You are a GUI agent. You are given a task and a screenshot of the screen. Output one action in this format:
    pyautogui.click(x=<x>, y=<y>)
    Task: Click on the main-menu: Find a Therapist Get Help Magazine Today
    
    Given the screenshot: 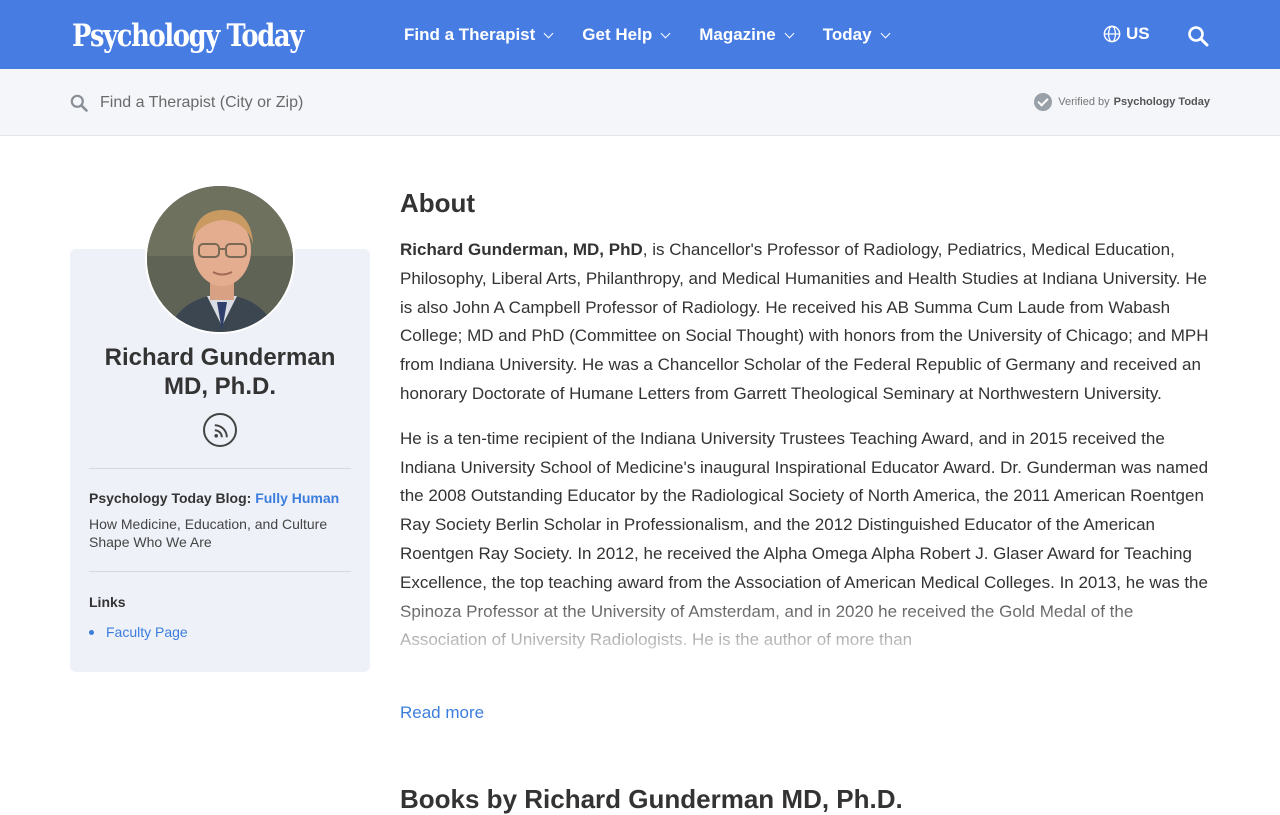 What is the action you would take?
    pyautogui.click(x=661, y=34)
    